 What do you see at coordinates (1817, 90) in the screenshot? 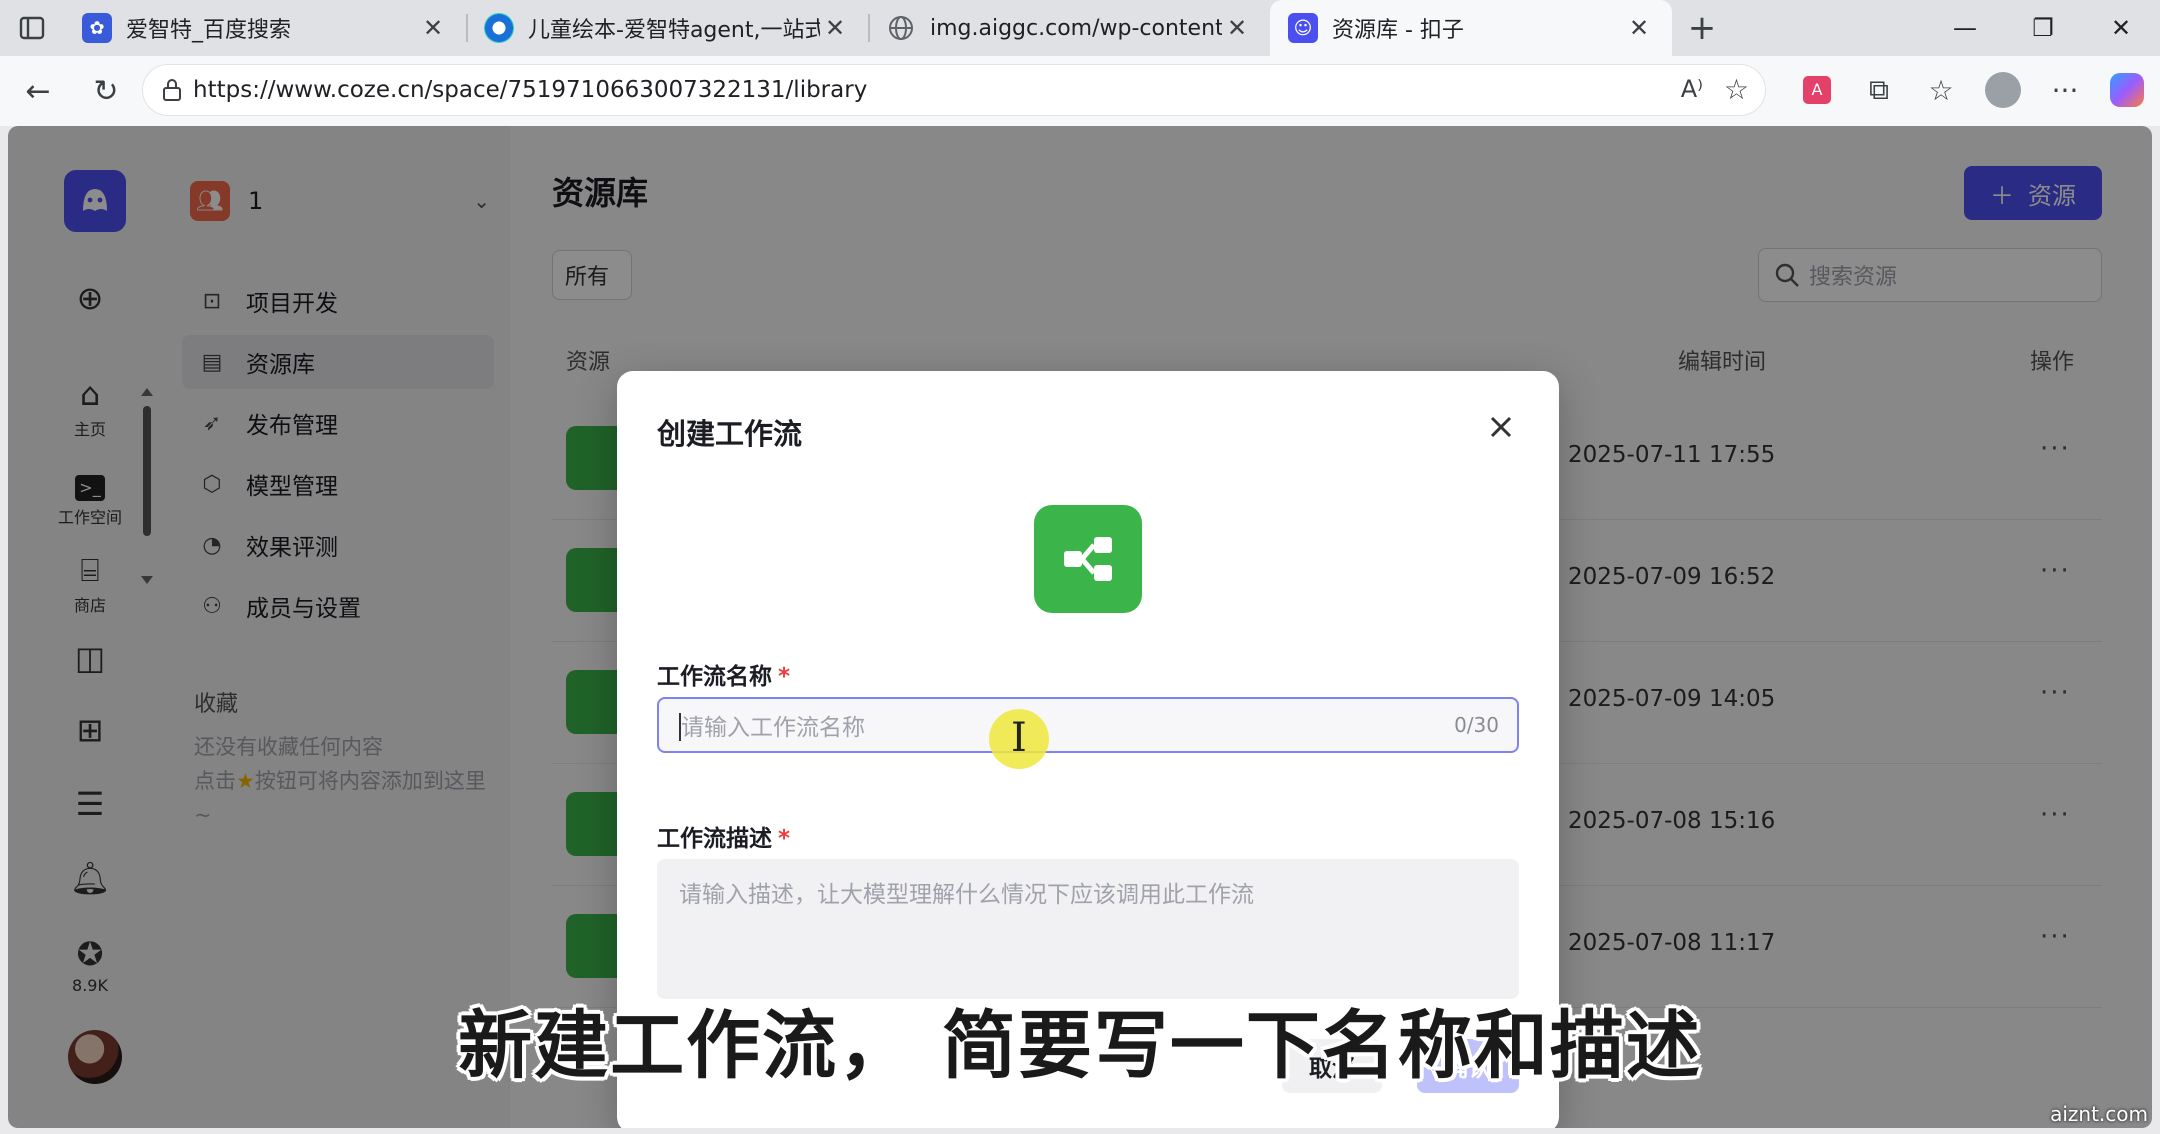
I see `translate-icon: A` at bounding box center [1817, 90].